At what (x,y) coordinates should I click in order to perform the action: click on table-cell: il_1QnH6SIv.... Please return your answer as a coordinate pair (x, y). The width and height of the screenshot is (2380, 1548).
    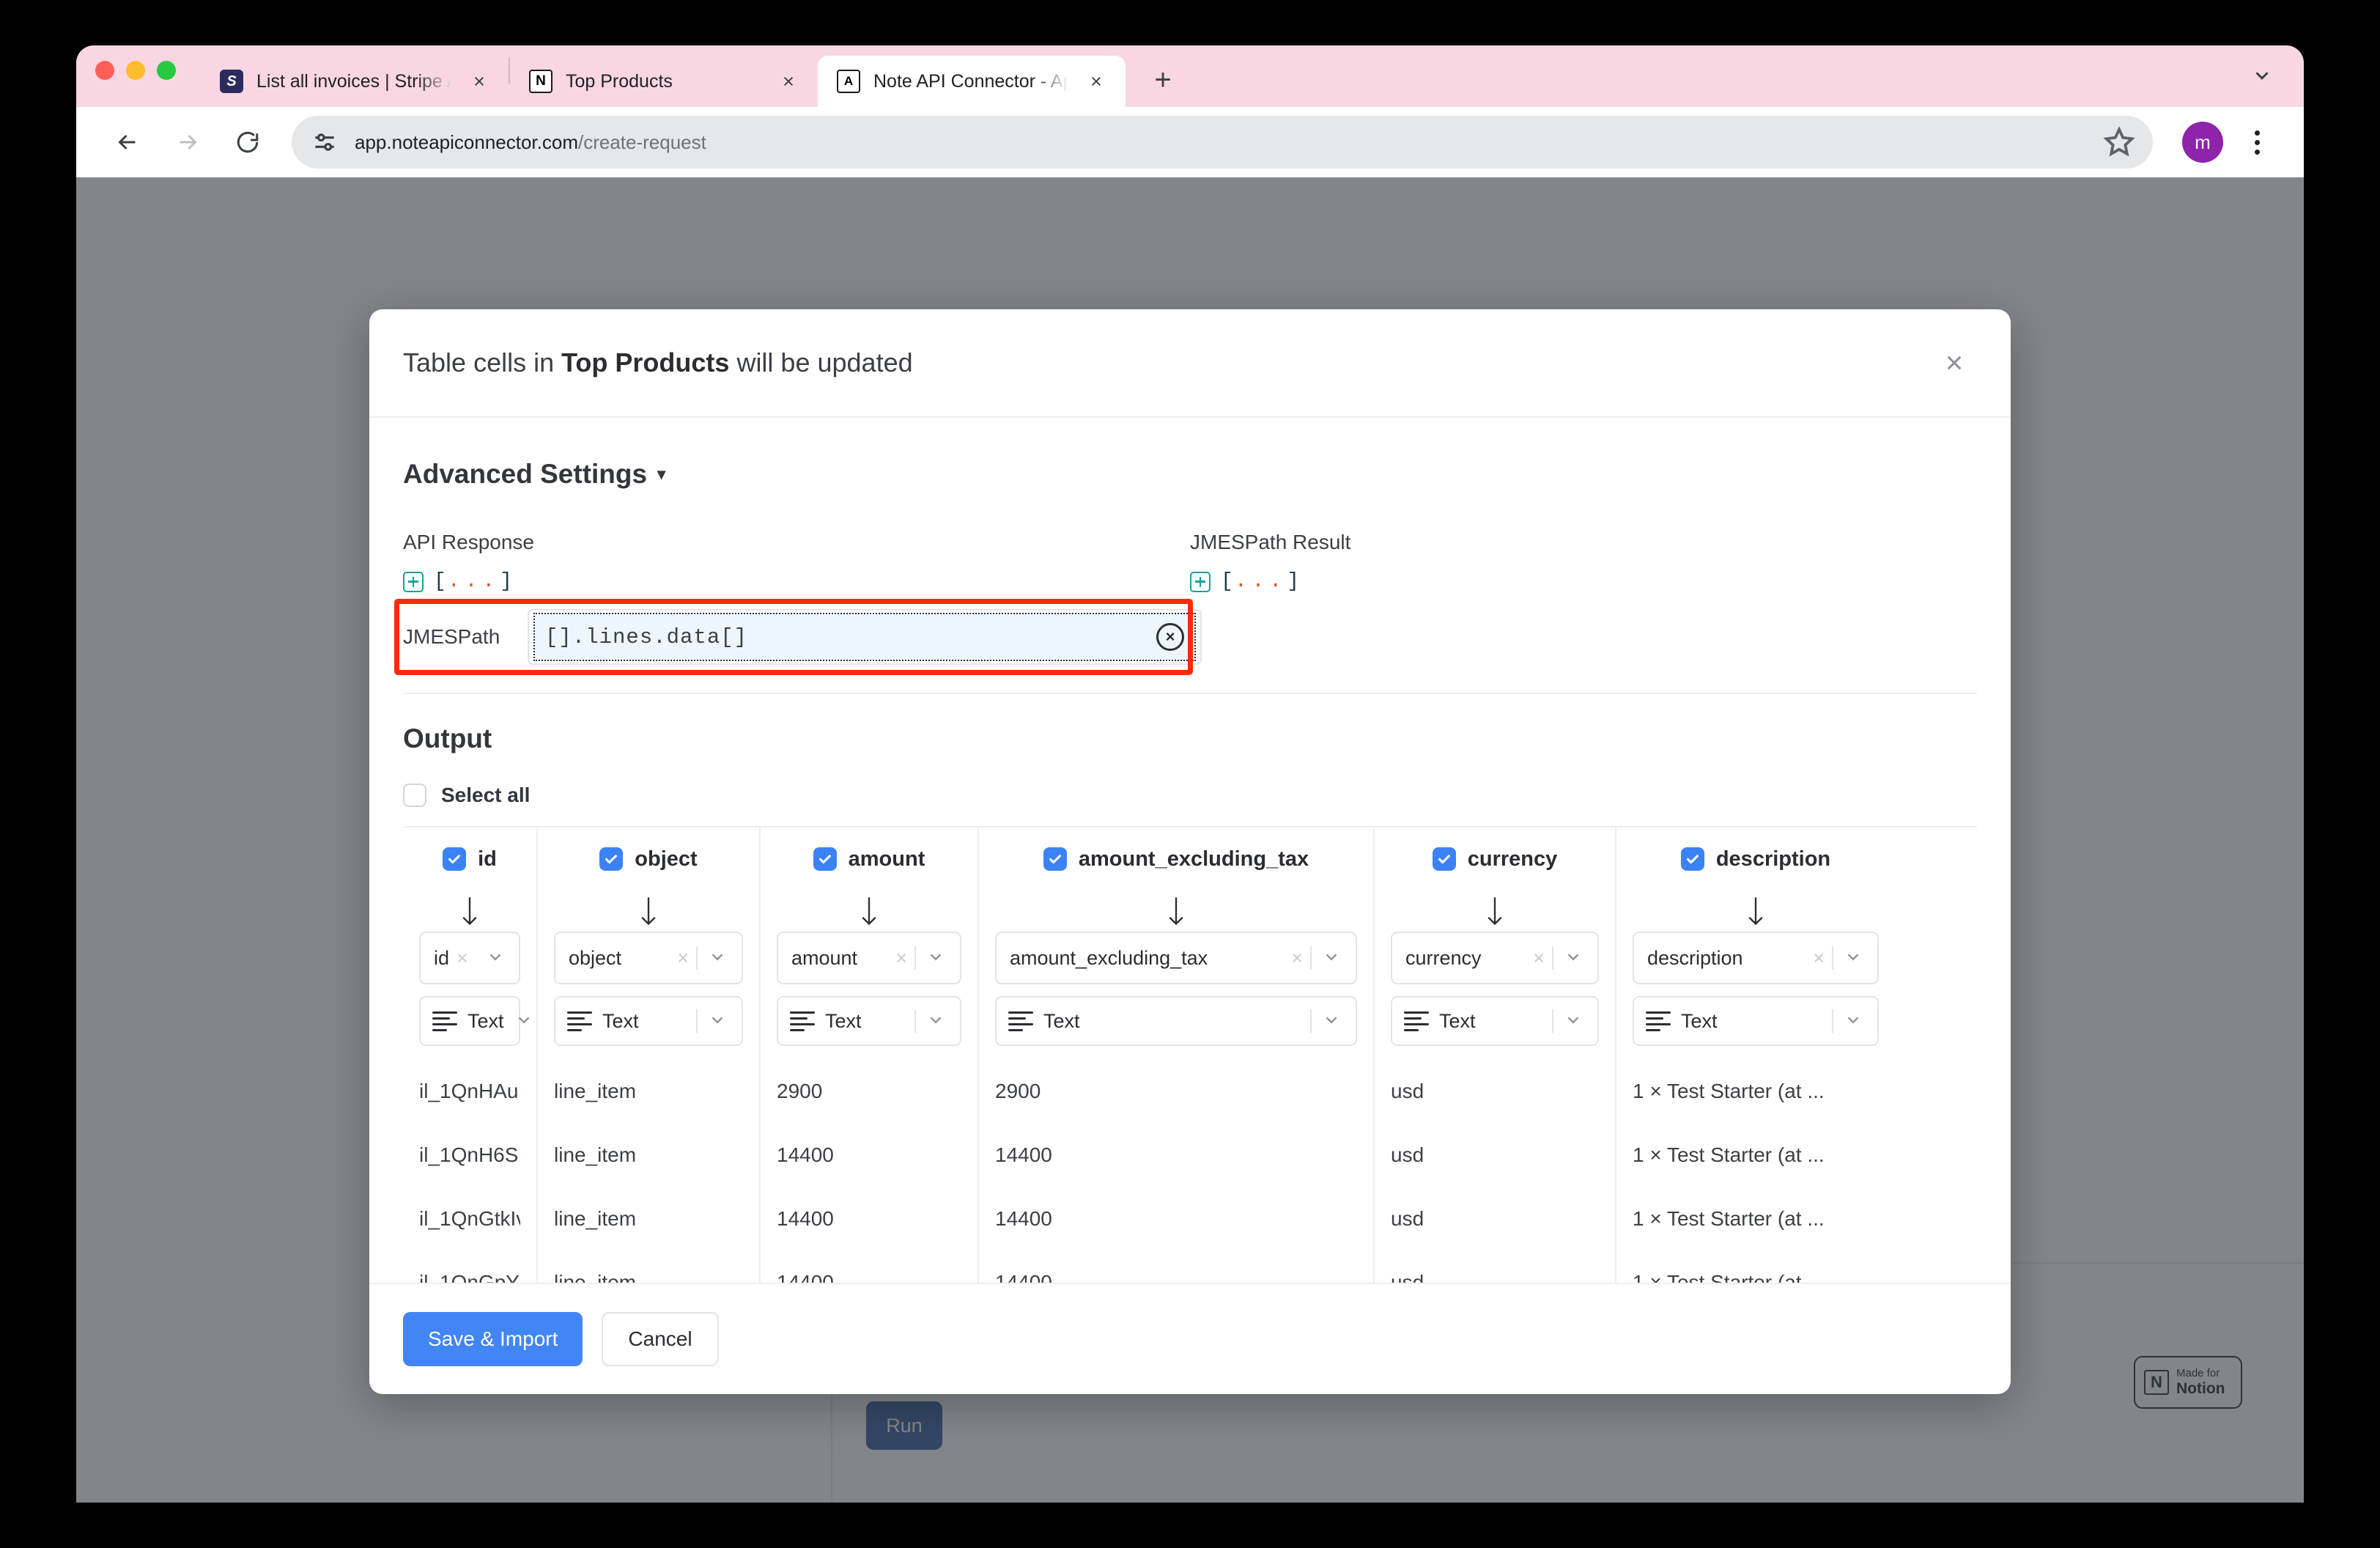
    Looking at the image, I should click on (469, 1154).